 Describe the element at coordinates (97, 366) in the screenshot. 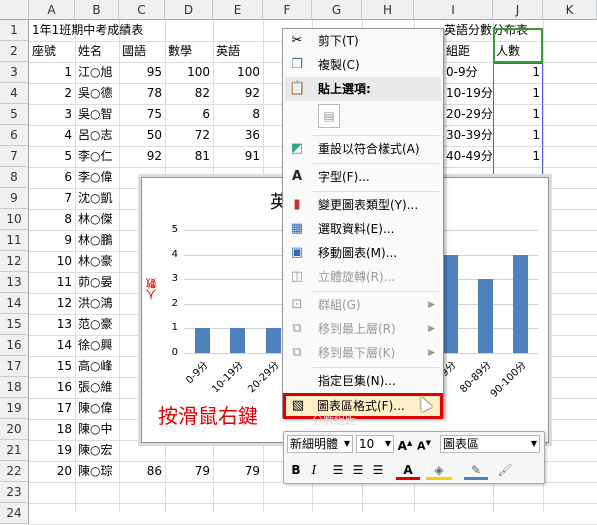

I see `cell: 高○峰` at that location.